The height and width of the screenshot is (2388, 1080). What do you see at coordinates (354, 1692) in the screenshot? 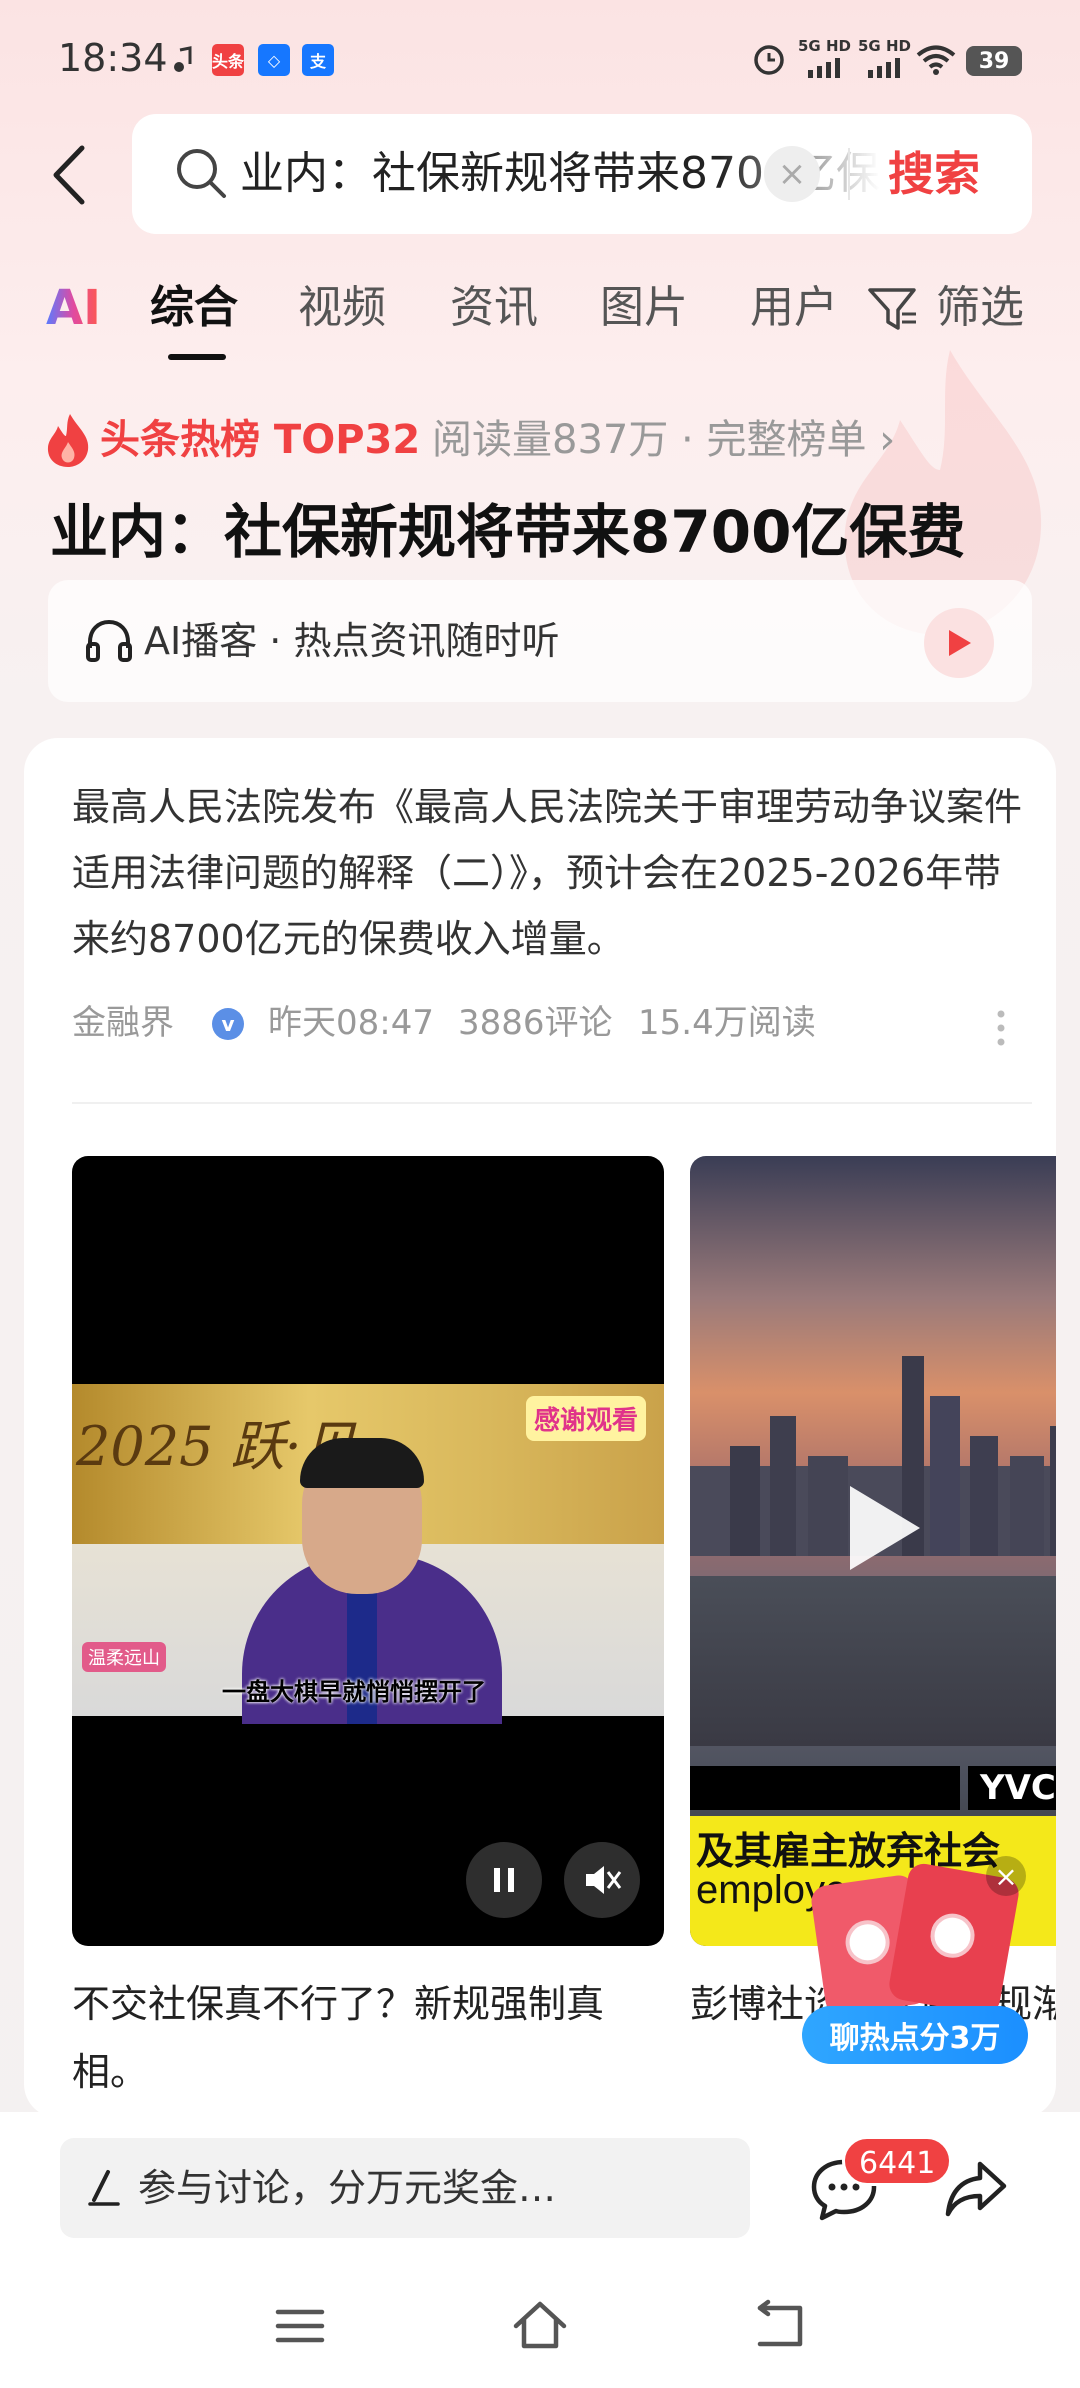
I see `video-1-subtitle: 一盘大棋早就悄悄摆开了` at bounding box center [354, 1692].